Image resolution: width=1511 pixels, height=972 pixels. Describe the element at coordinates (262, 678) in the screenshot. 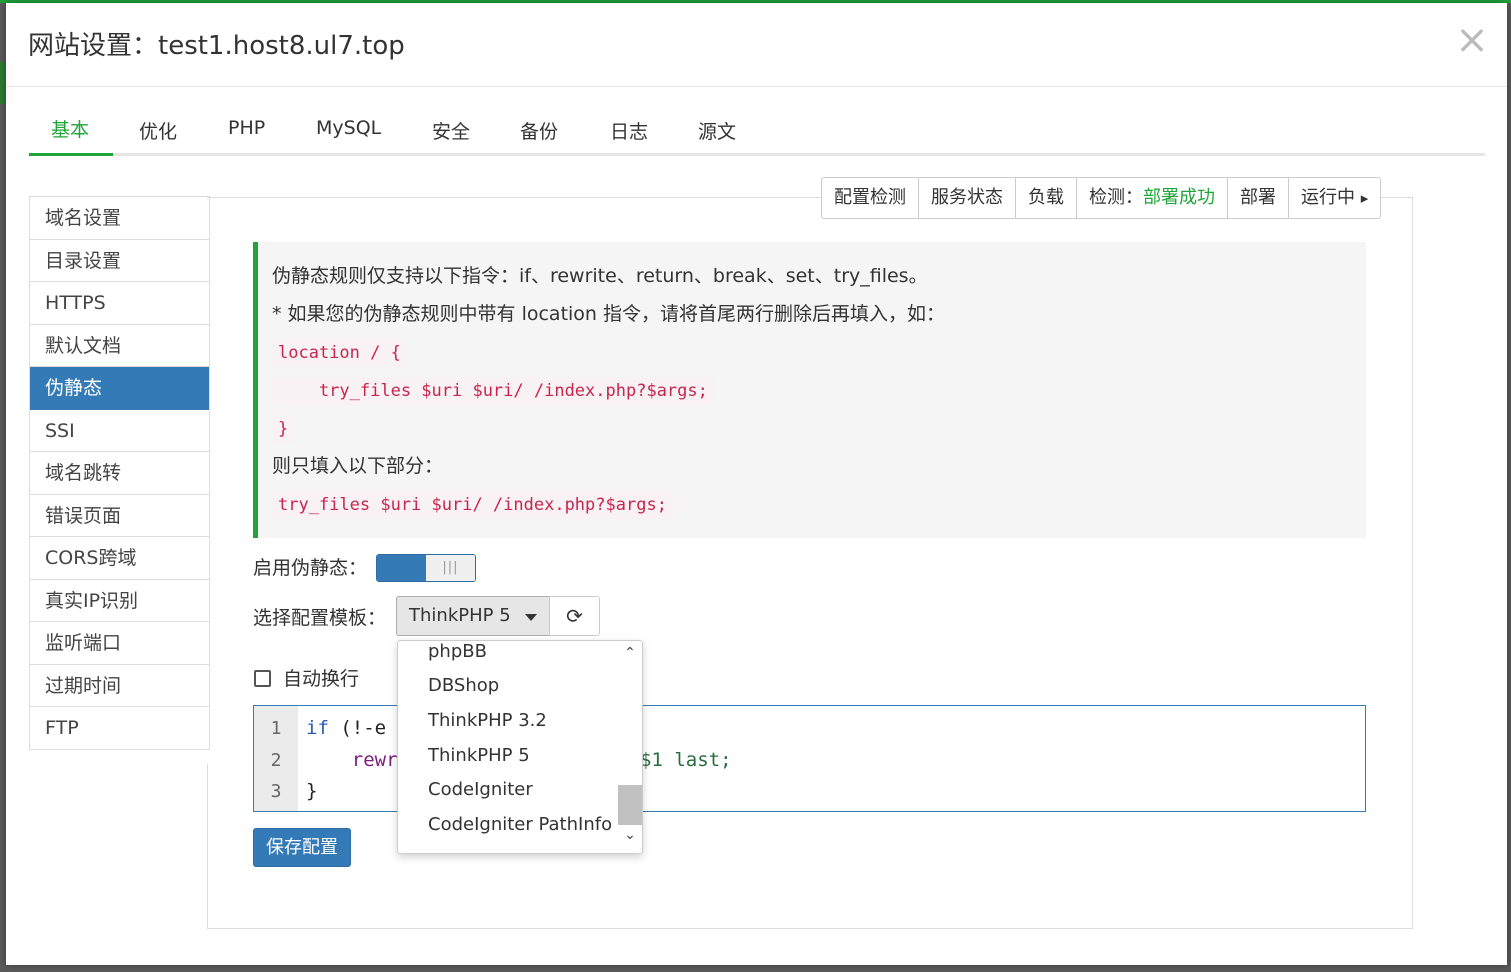

I see `auto-wrap-checkbox` at that location.